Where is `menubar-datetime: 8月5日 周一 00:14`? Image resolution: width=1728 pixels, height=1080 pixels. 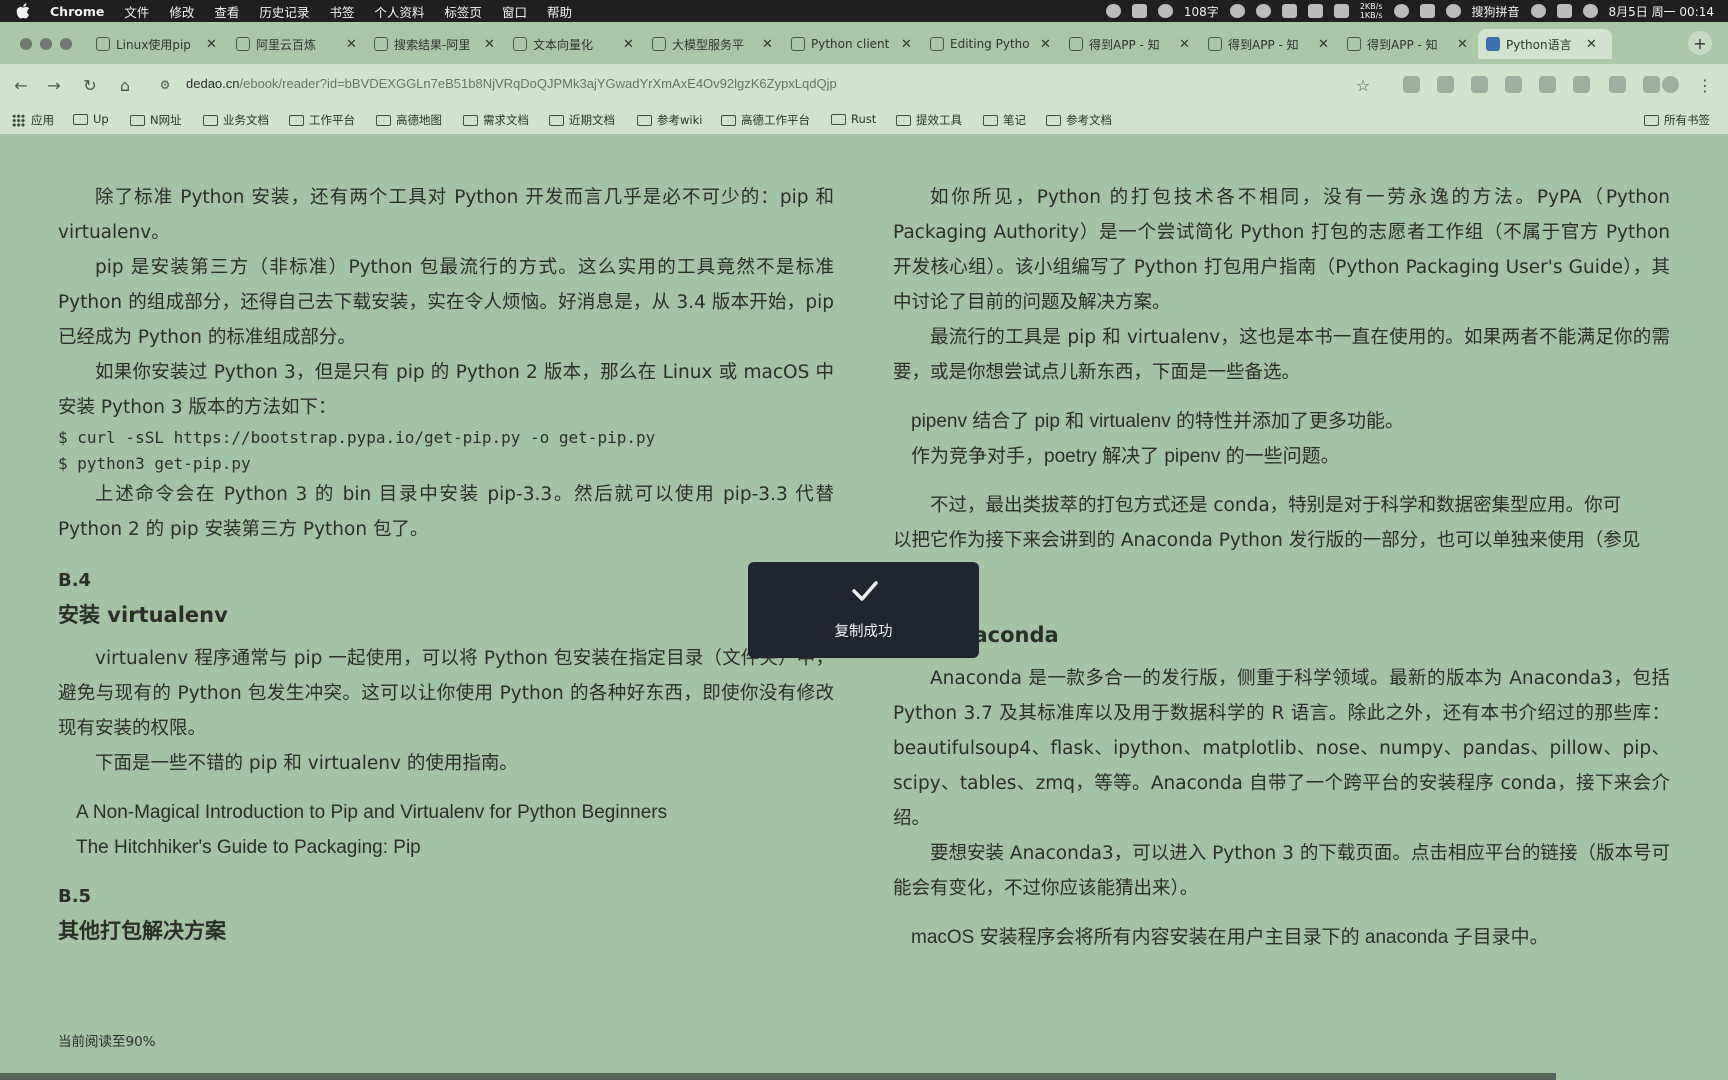 menubar-datetime: 8月5日 周一 00:14 is located at coordinates (1661, 11).